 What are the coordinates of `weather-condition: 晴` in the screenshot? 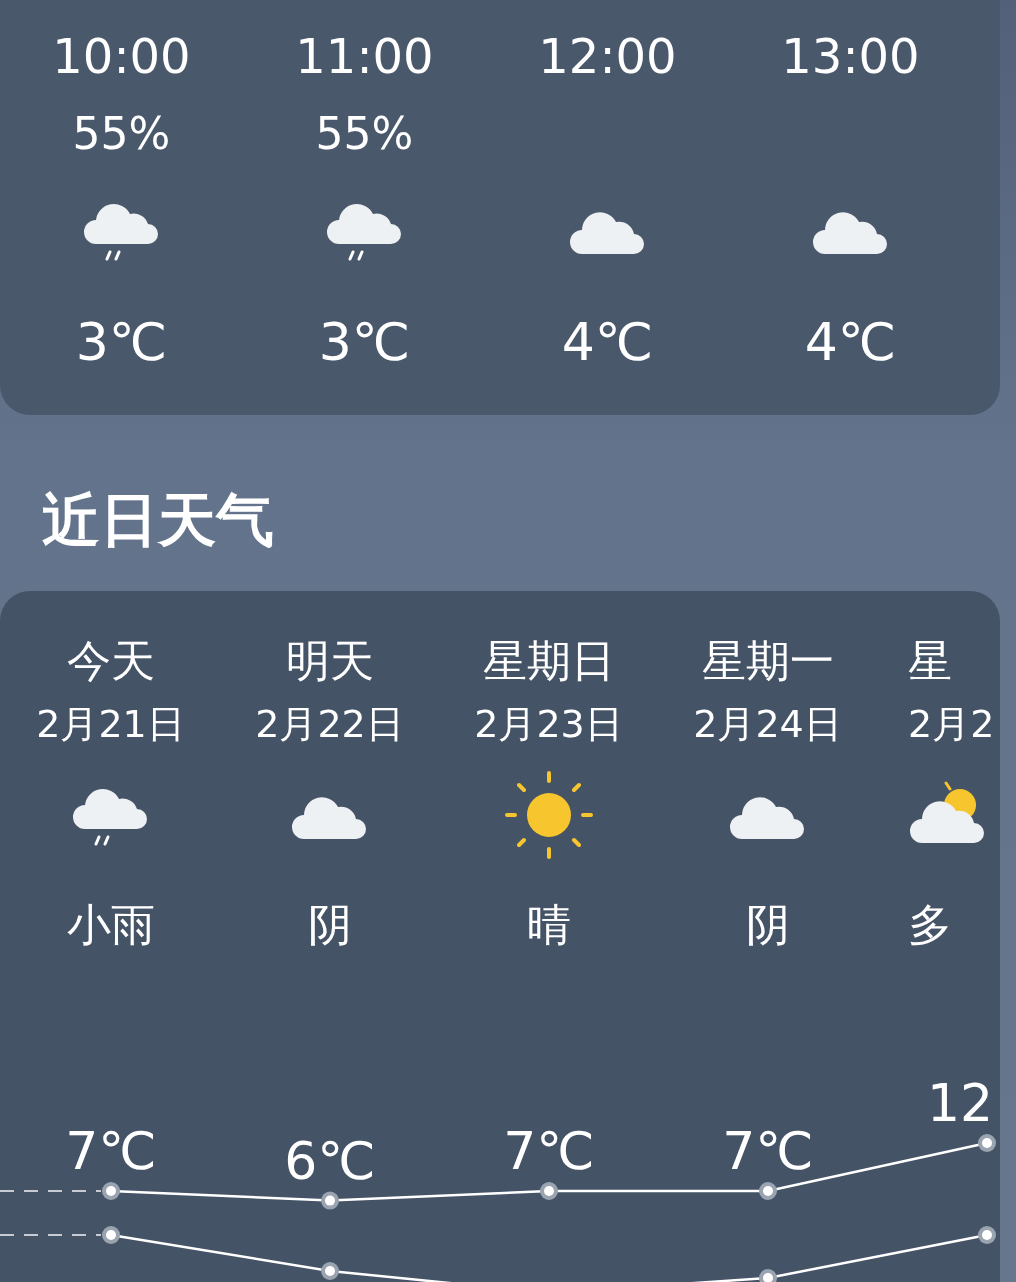 It's located at (548, 925).